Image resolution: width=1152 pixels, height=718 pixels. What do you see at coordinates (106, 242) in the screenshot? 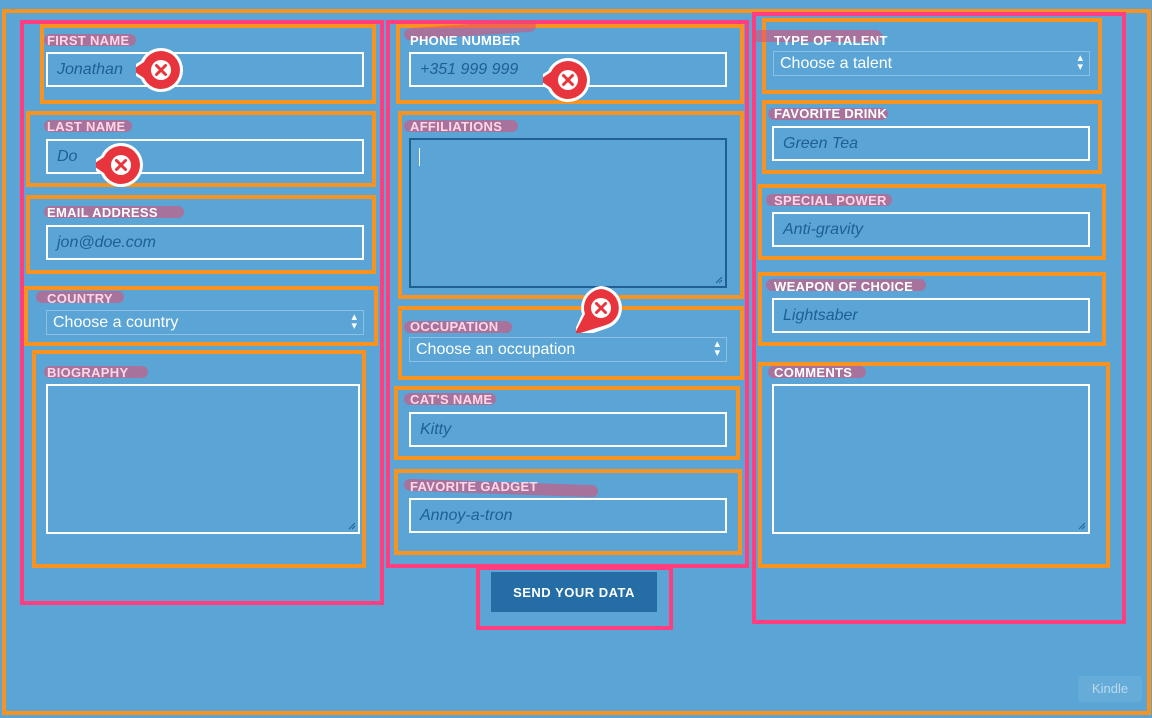
I see `email-placeholder: jon@doe.com` at bounding box center [106, 242].